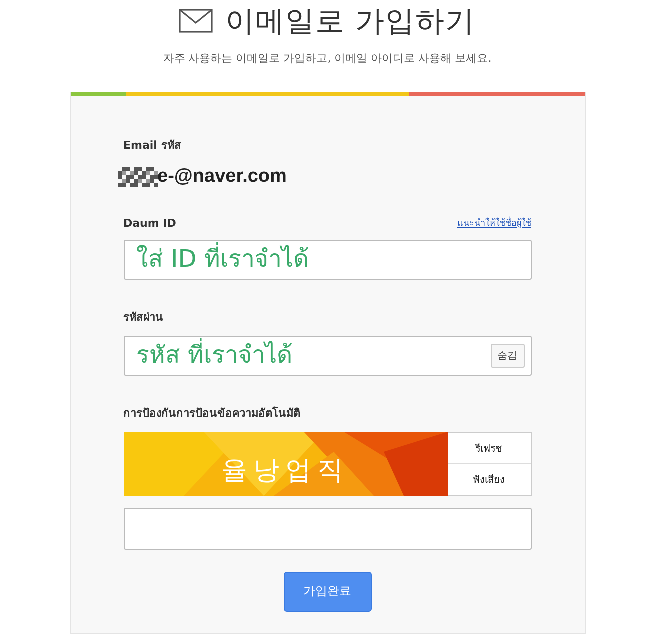  What do you see at coordinates (489, 448) in the screenshot?
I see `refresh-button: รีเฟรช` at bounding box center [489, 448].